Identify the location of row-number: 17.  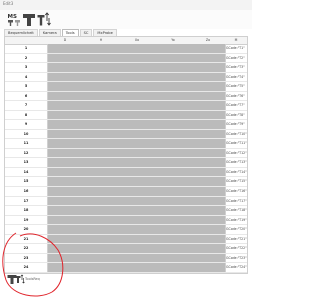
(26, 200).